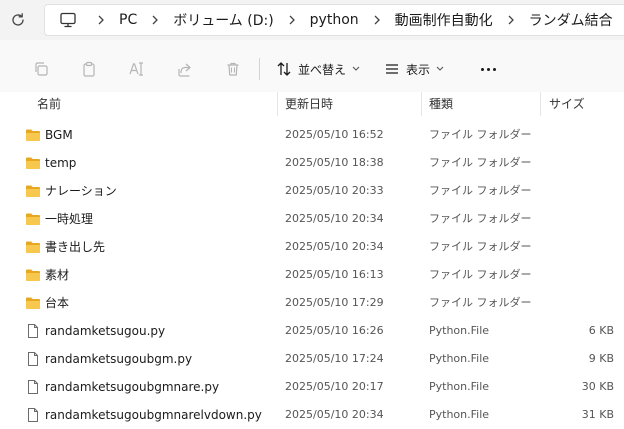 The width and height of the screenshot is (624, 429). I want to click on sort-button: 並べ替え, so click(318, 69).